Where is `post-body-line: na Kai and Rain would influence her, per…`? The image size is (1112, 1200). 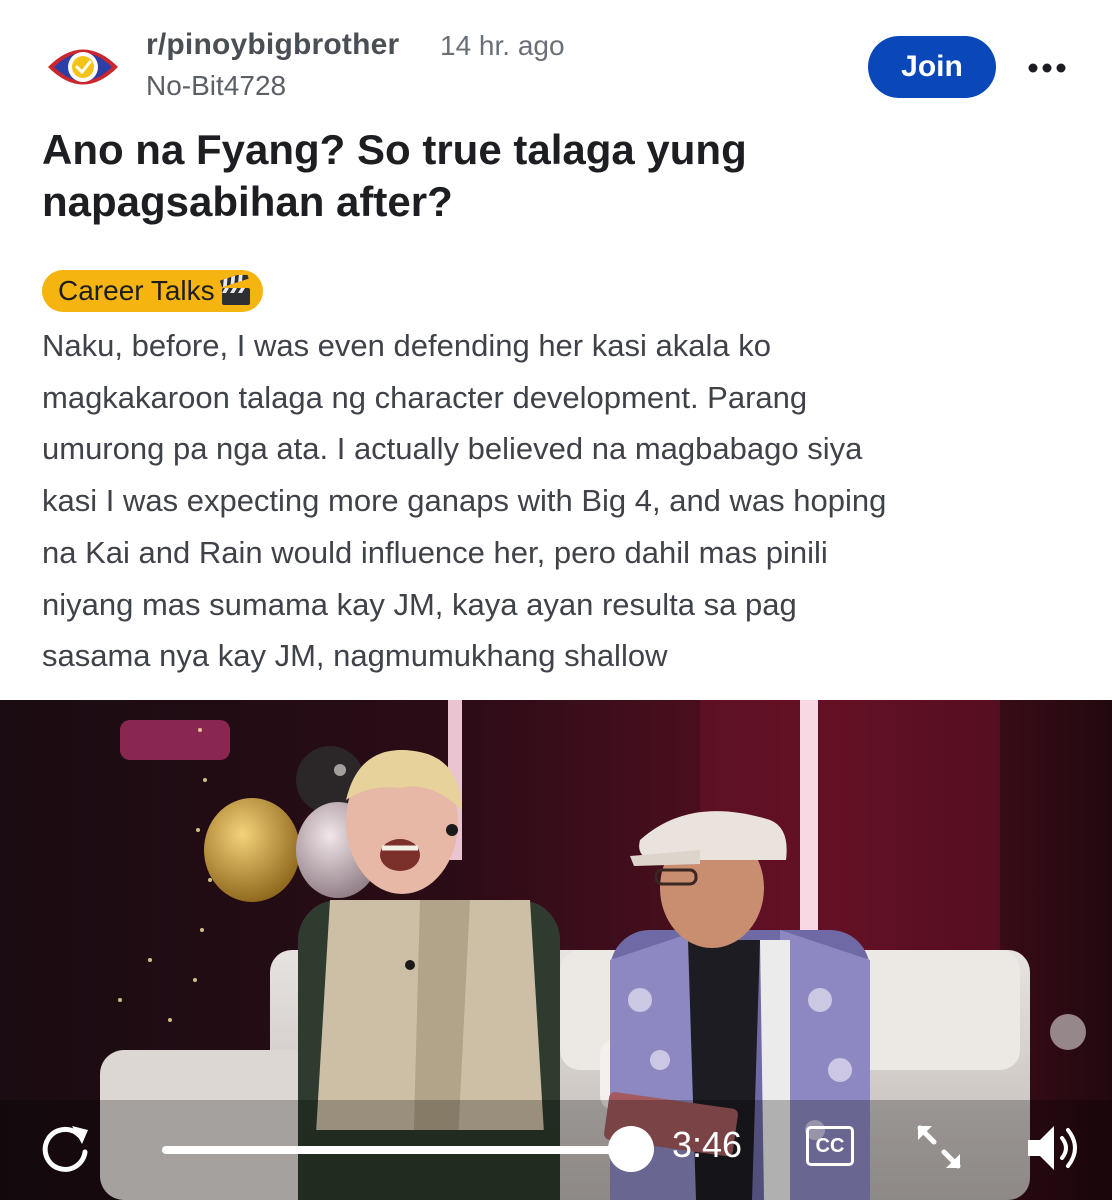
post-body-line: na Kai and Rain would influence her, per… is located at coordinates (435, 552).